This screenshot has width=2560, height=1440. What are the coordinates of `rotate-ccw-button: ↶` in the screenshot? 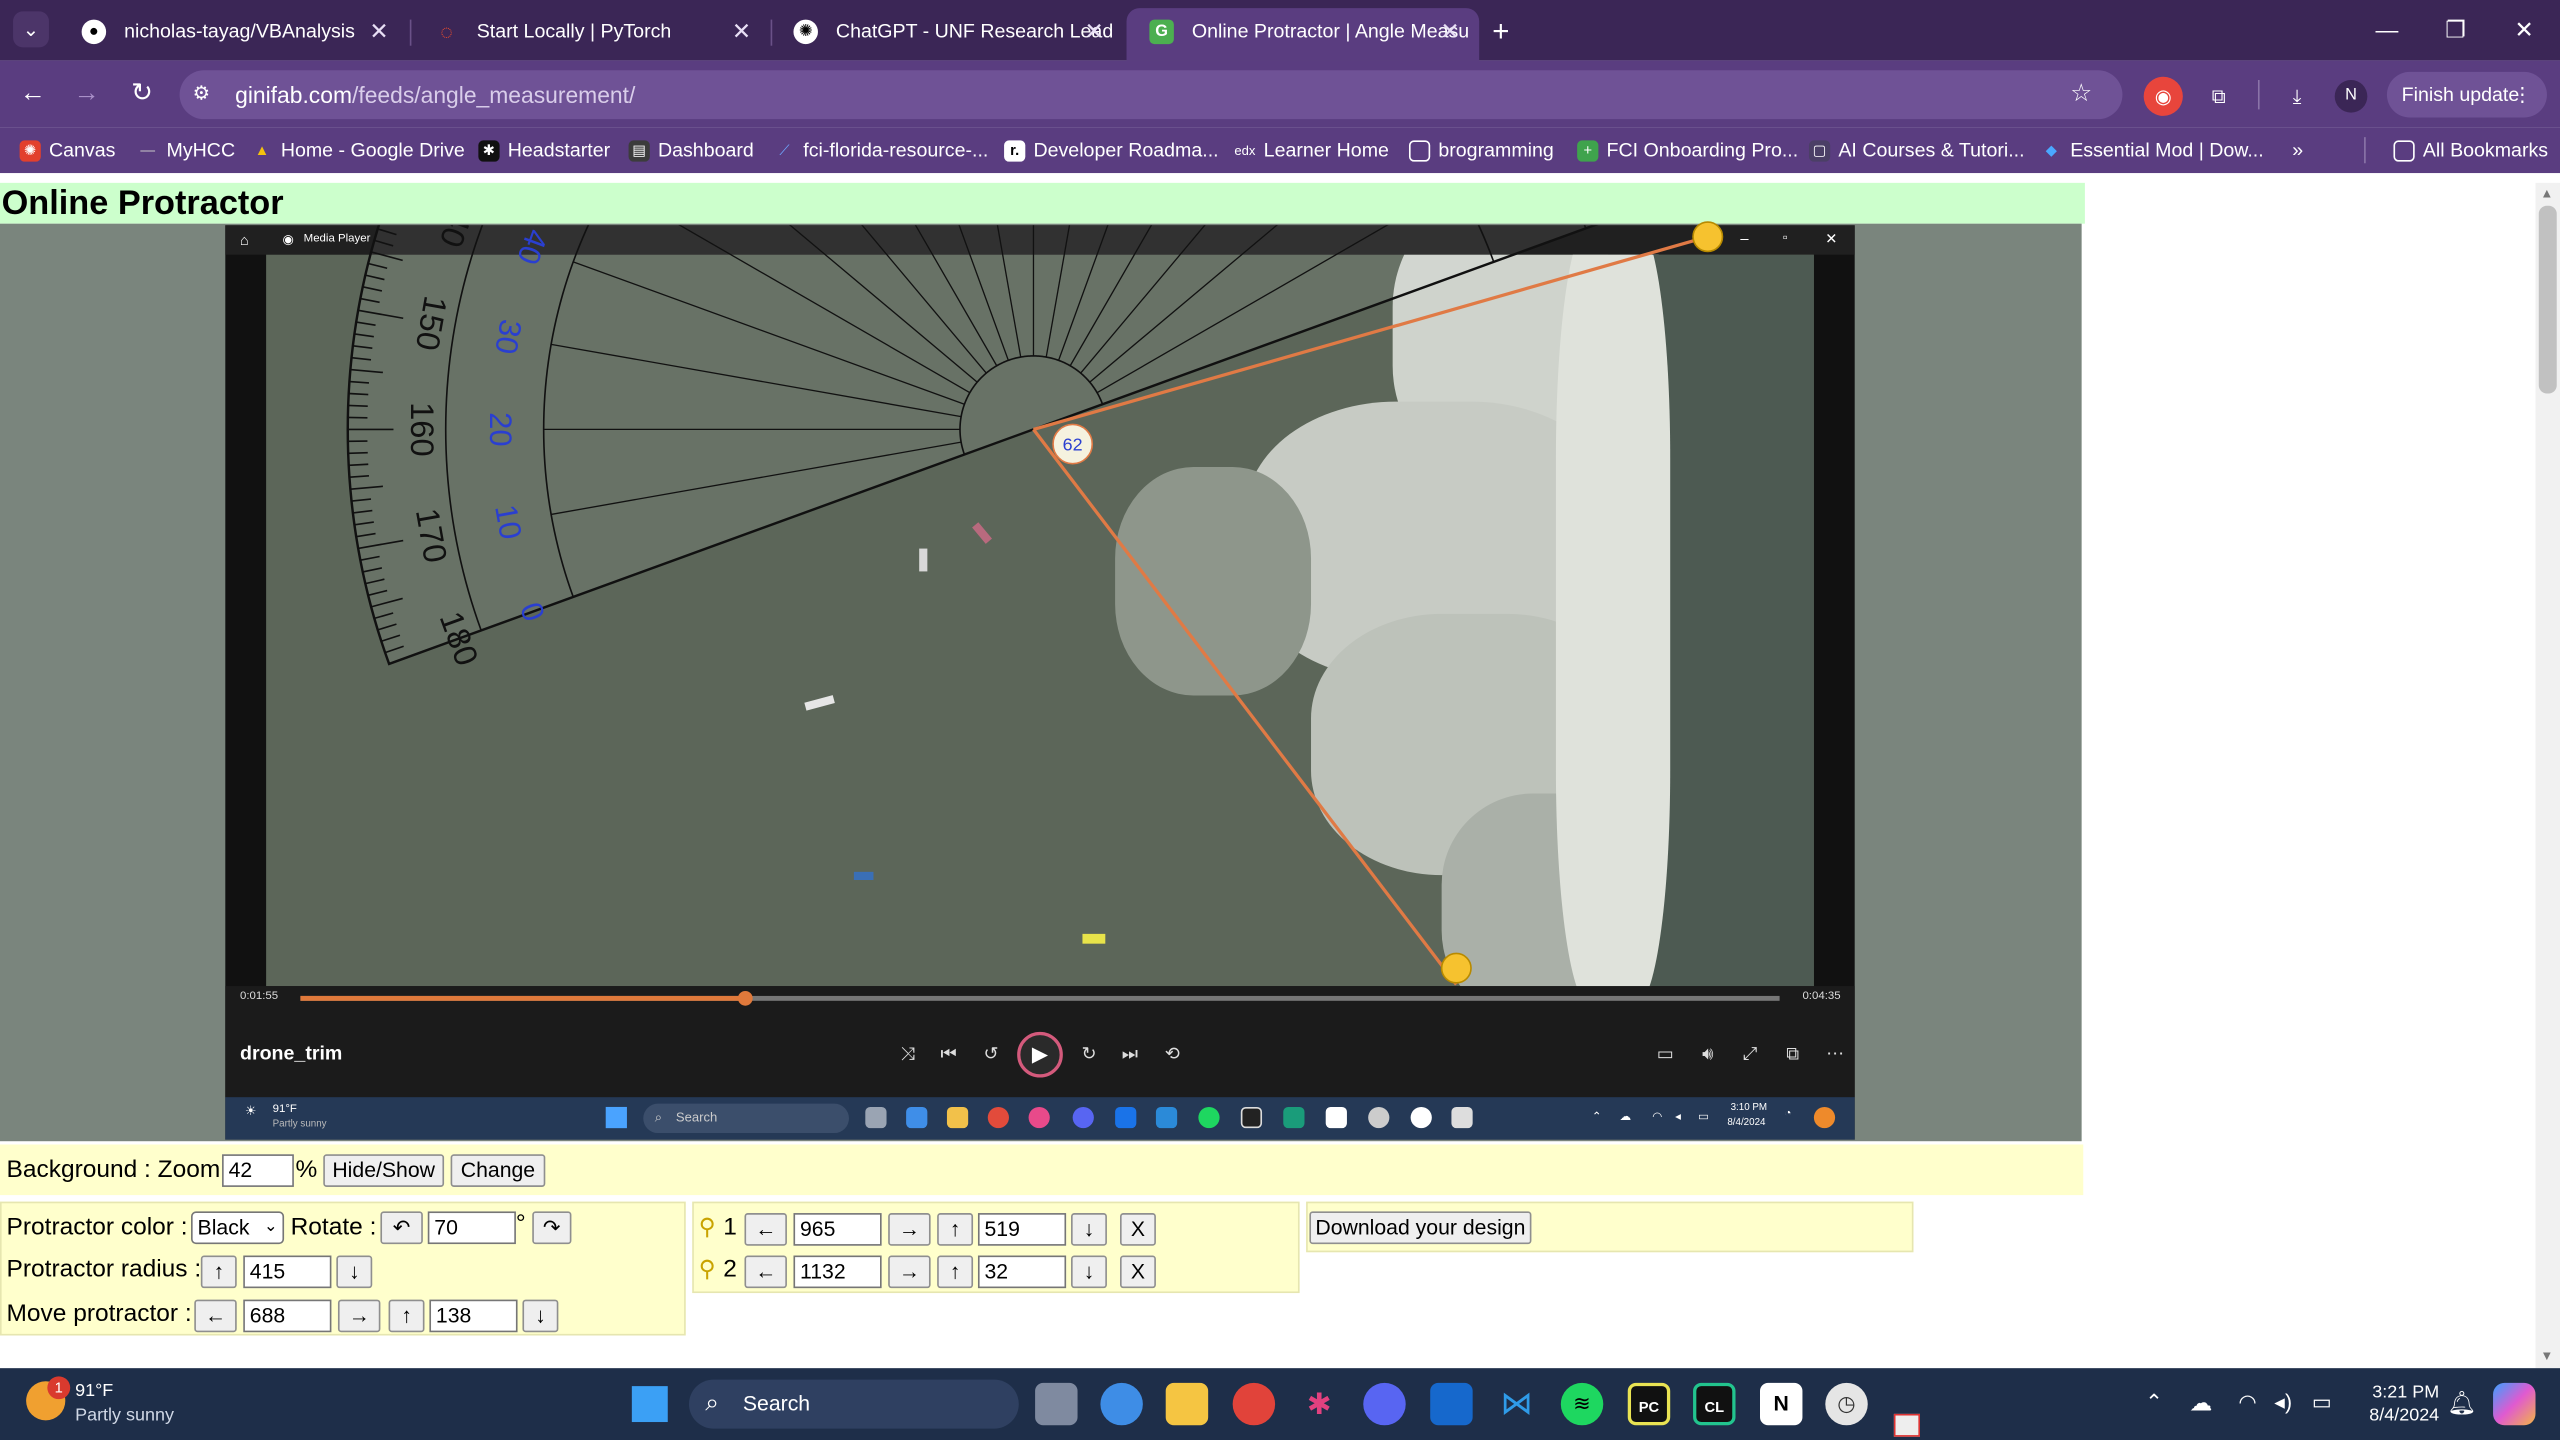 It's located at (401, 1228).